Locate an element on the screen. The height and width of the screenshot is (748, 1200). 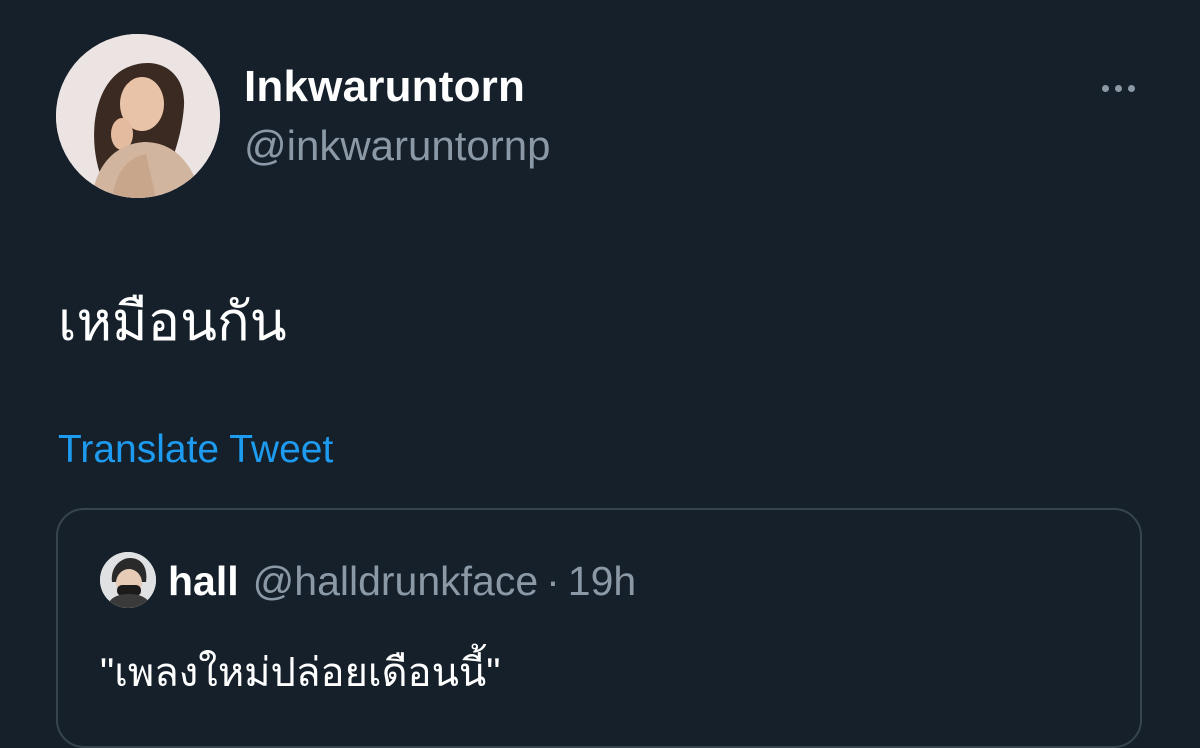
user-handle: @inkwaruntornp is located at coordinates (397, 146).